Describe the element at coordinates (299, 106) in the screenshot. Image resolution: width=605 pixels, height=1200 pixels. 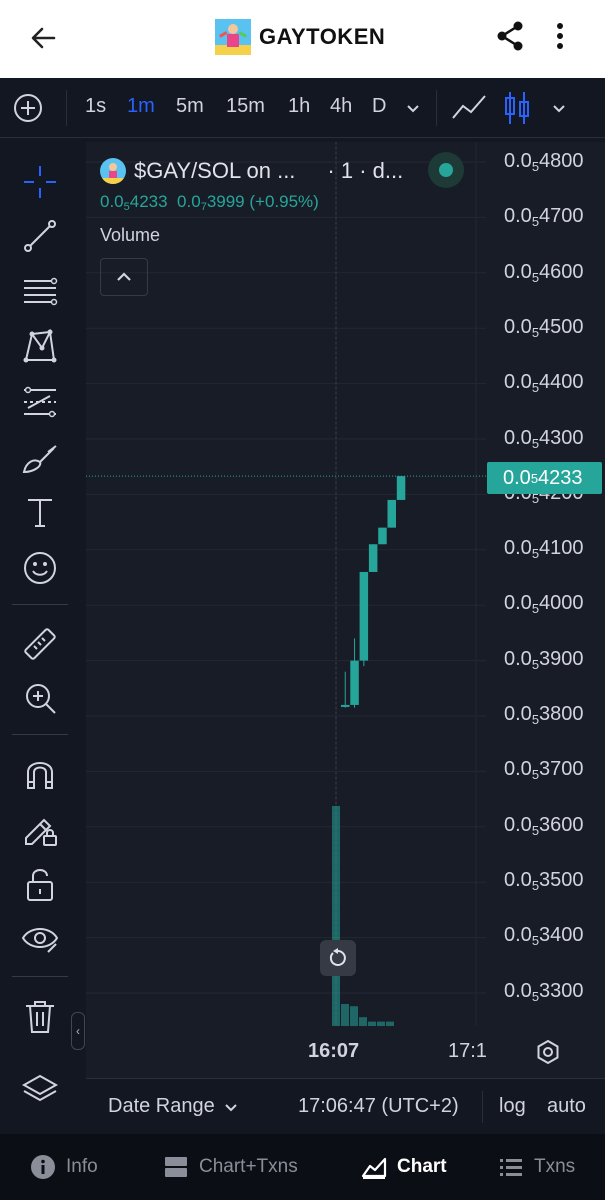
I see `timeframe-1h: 1h` at that location.